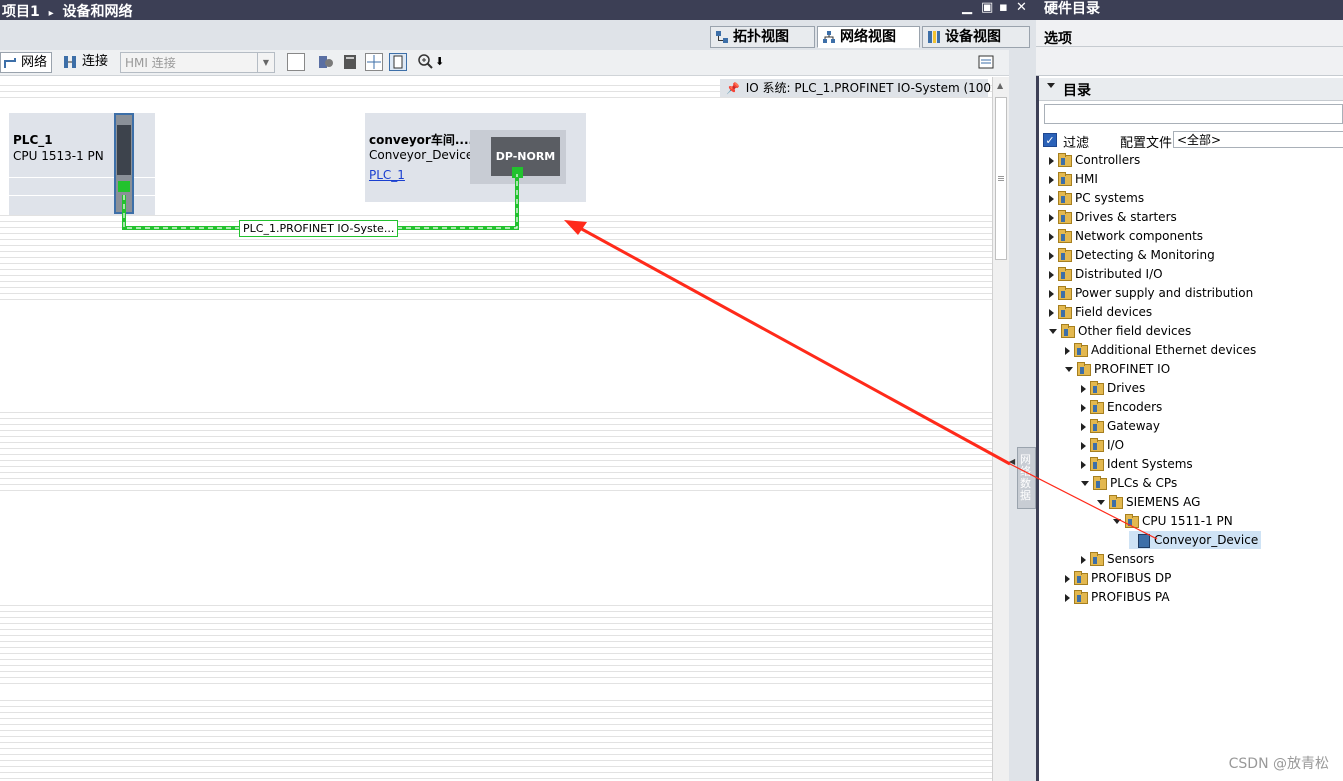 The image size is (1343, 781). Describe the element at coordinates (868, 37) in the screenshot. I see `tab-network-view: 网络视图` at that location.